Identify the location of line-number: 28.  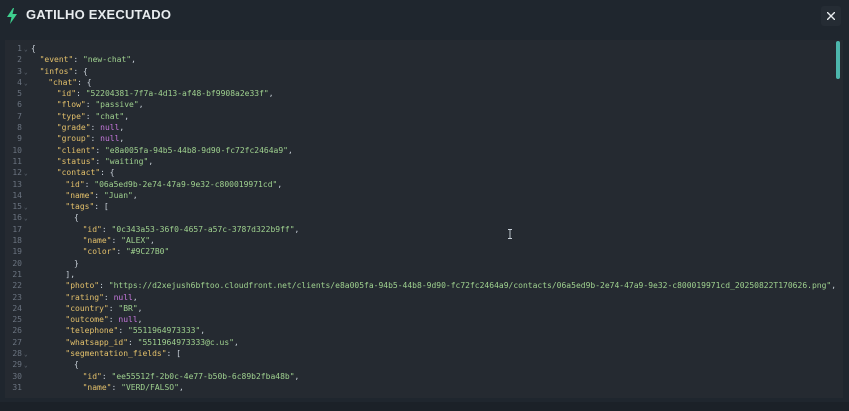
(17, 354).